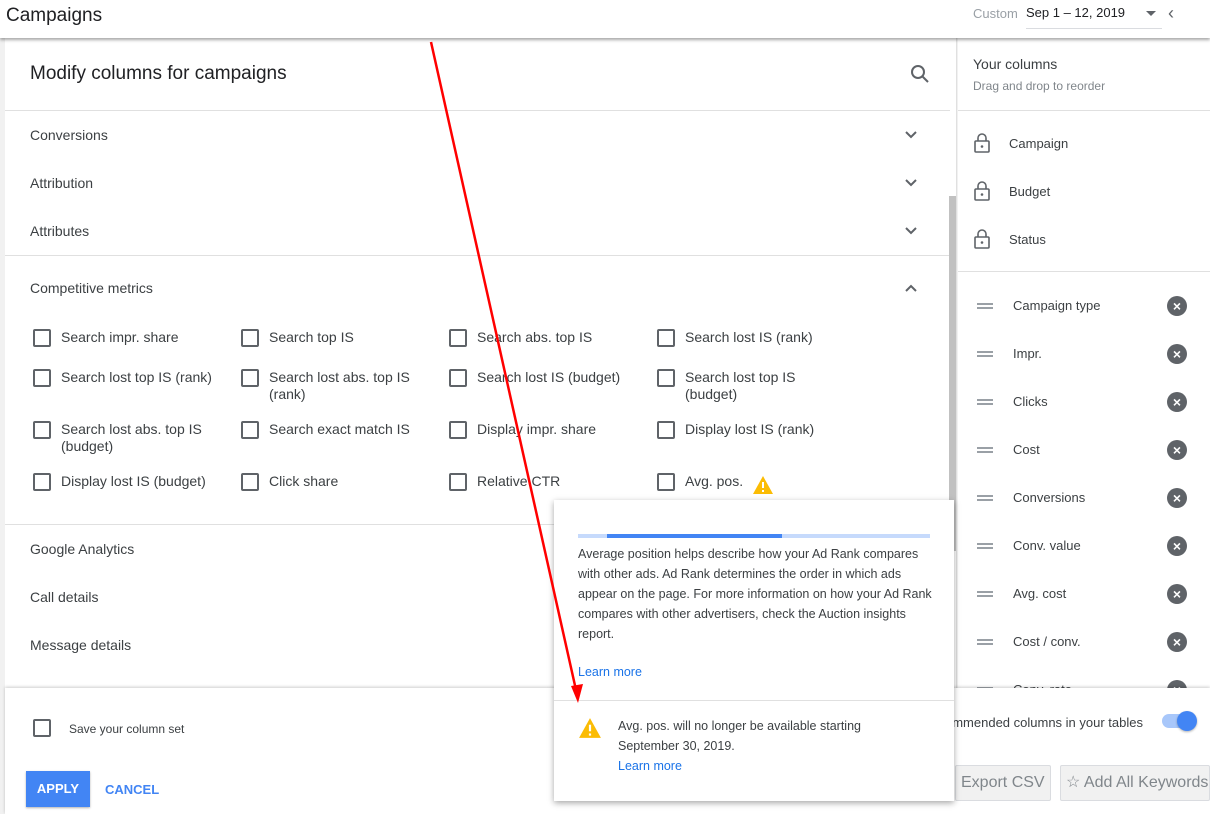 The image size is (1210, 814). I want to click on section-label: Conversions, so click(69, 135).